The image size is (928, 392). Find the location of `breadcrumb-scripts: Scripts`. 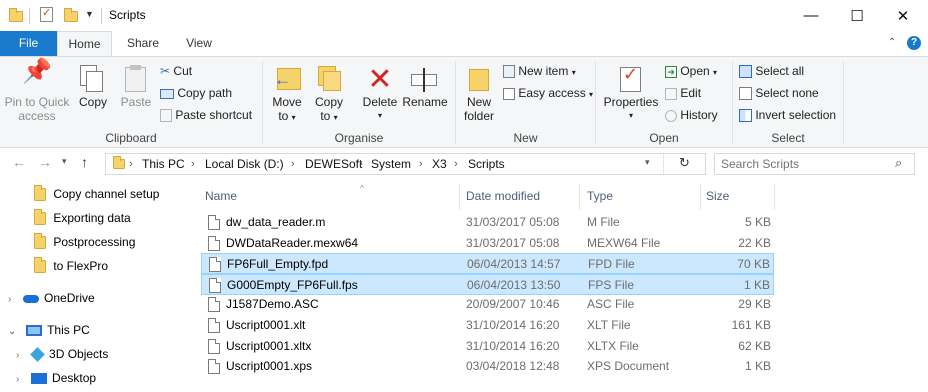

breadcrumb-scripts: Scripts is located at coordinates (486, 164).